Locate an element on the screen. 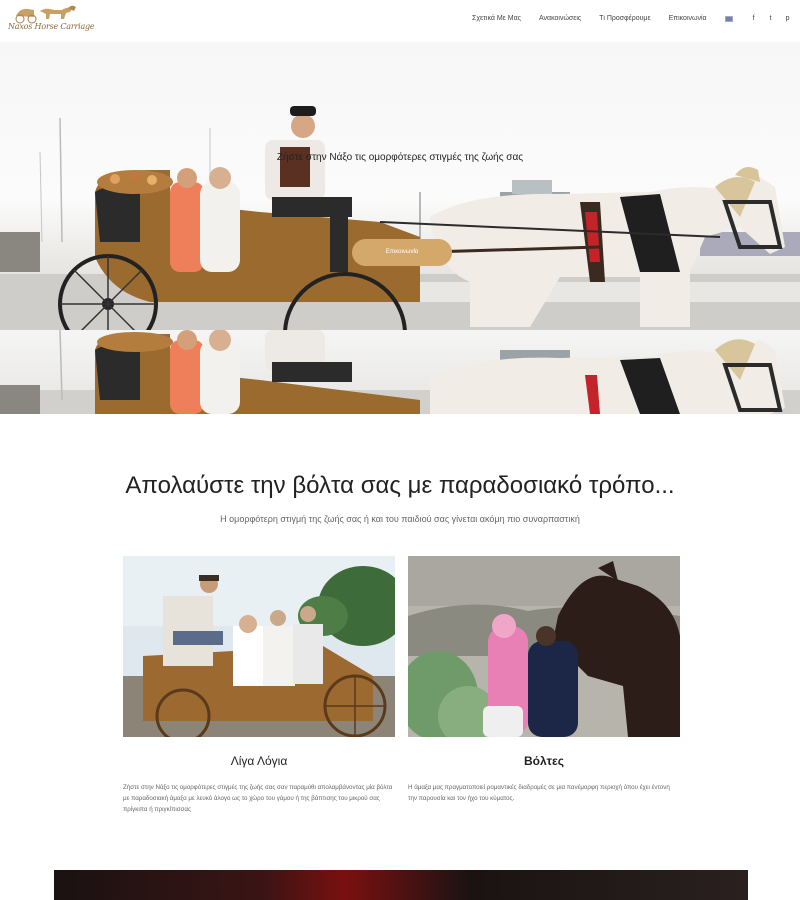 The width and height of the screenshot is (800, 900). bottom-dark-banner is located at coordinates (401, 885).